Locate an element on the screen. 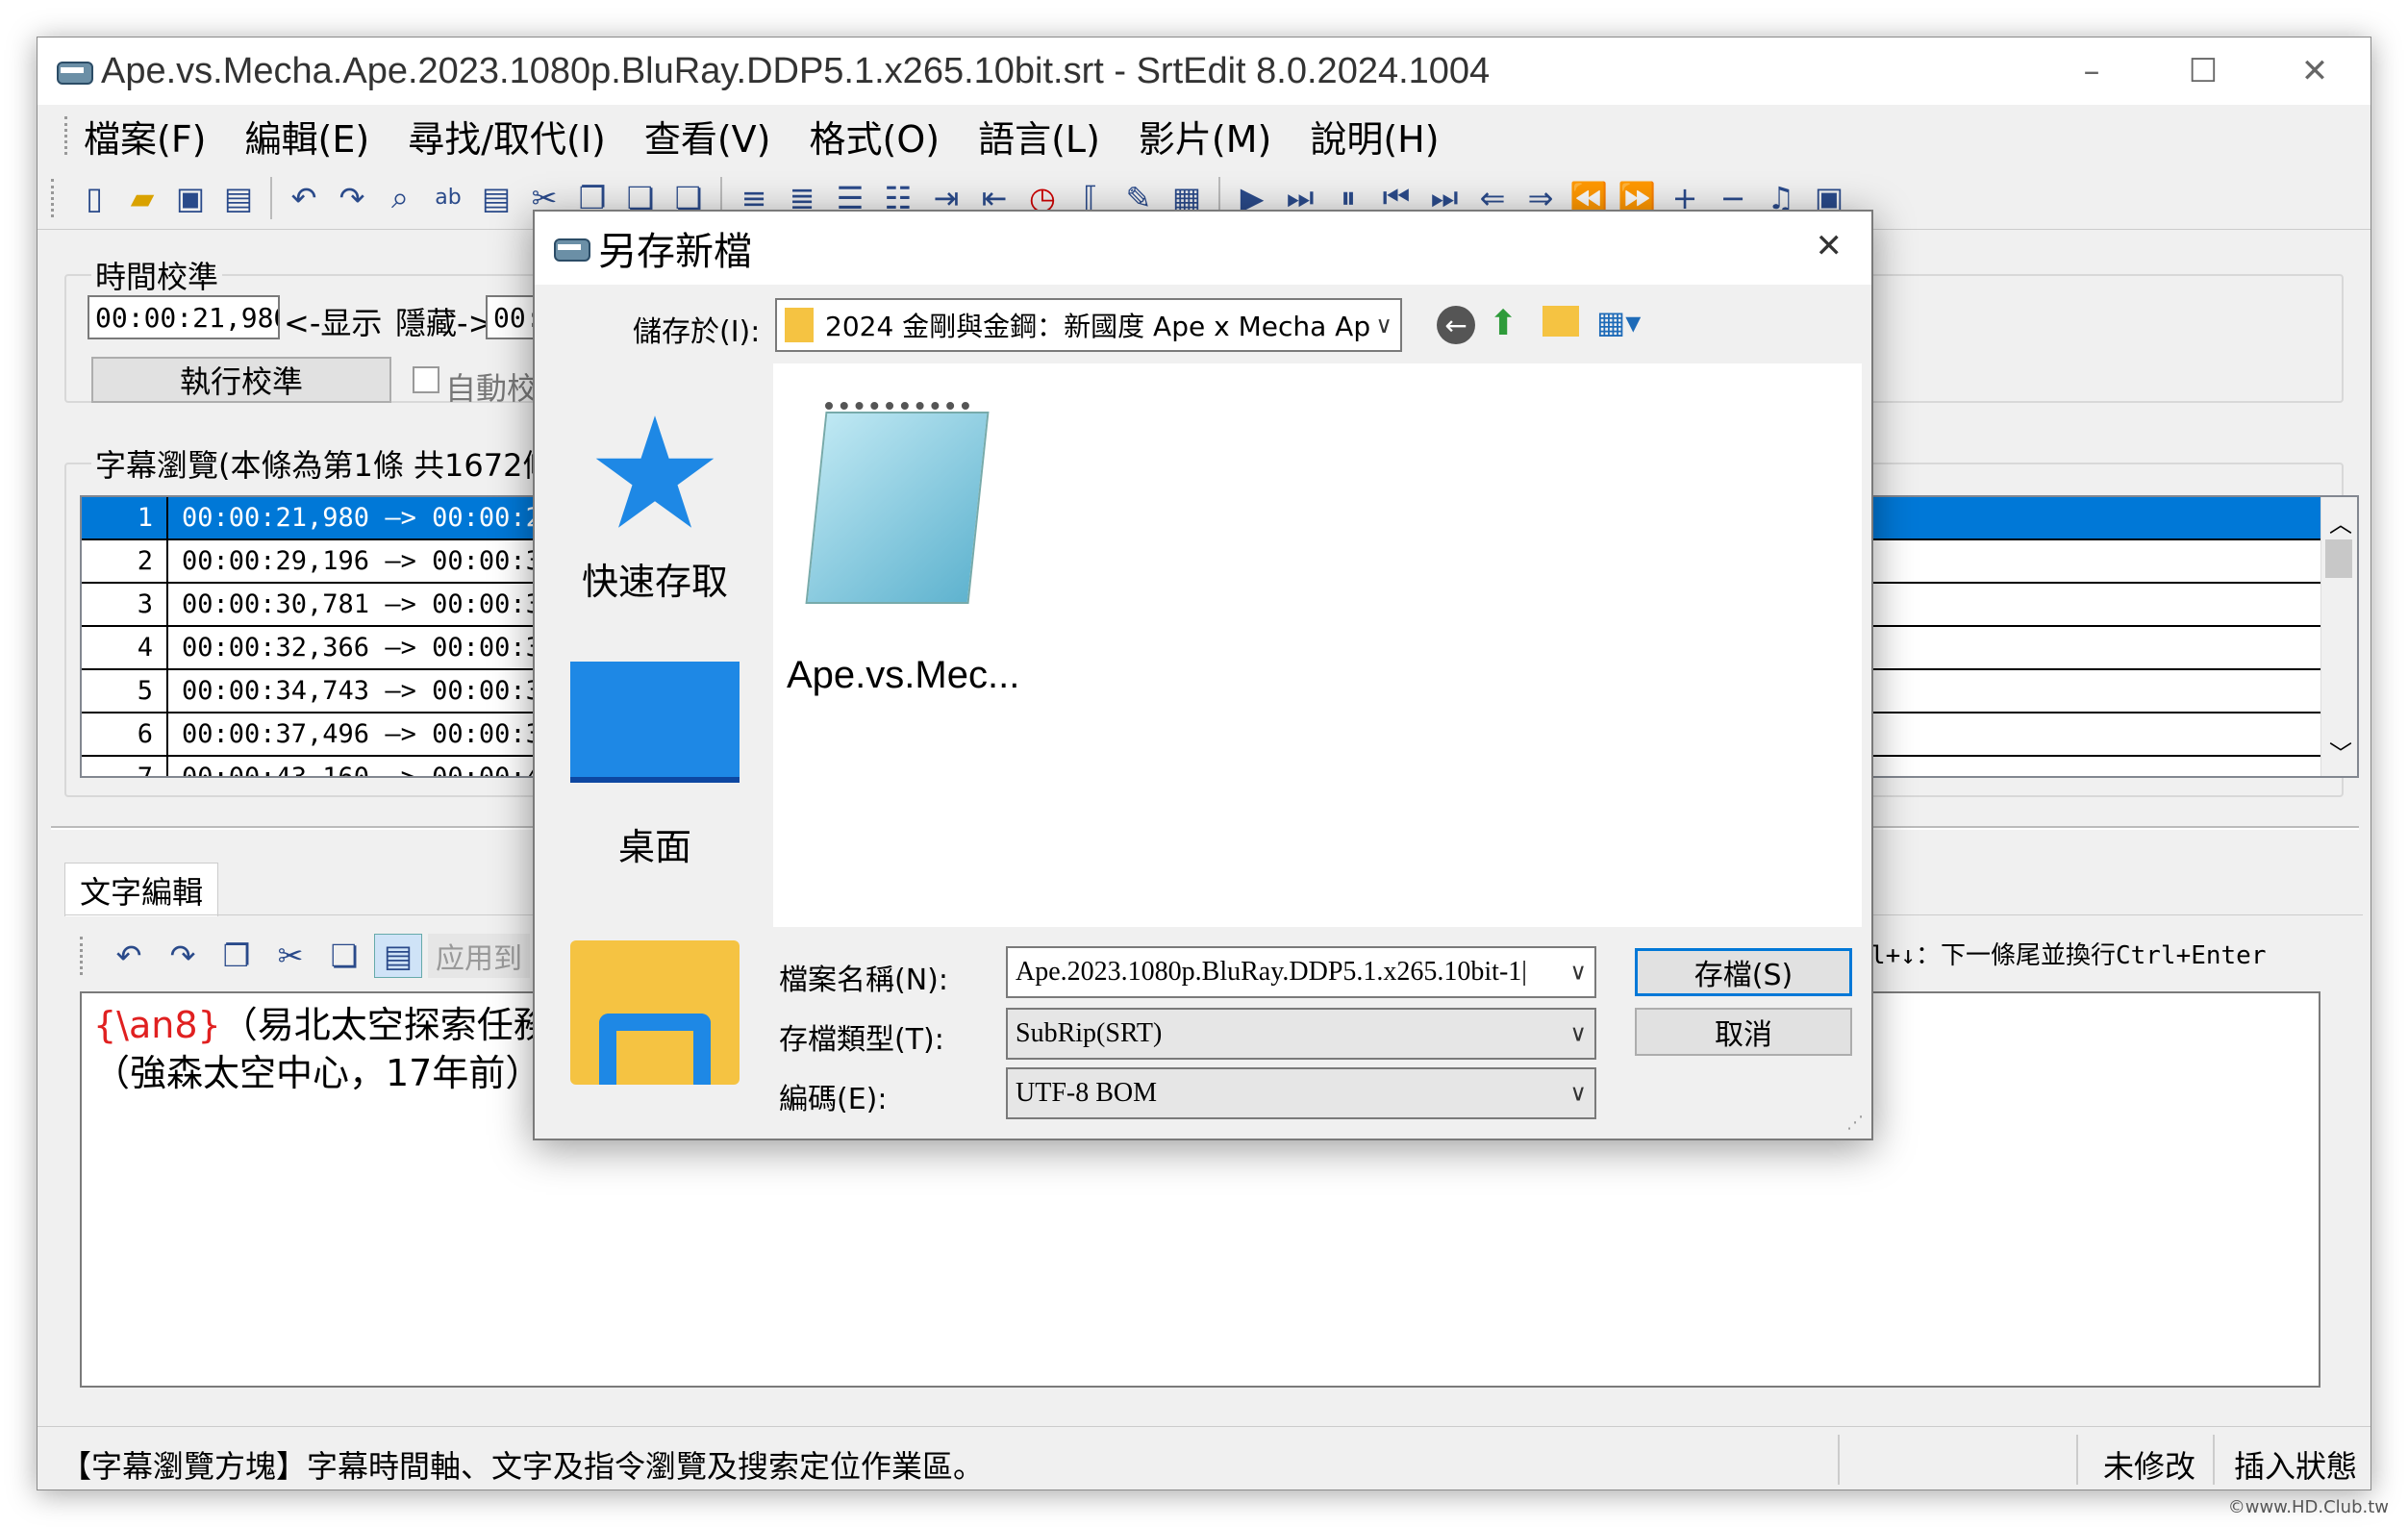  dialog-title-bar: 另存新檔 ✕ is located at coordinates (1203, 248).